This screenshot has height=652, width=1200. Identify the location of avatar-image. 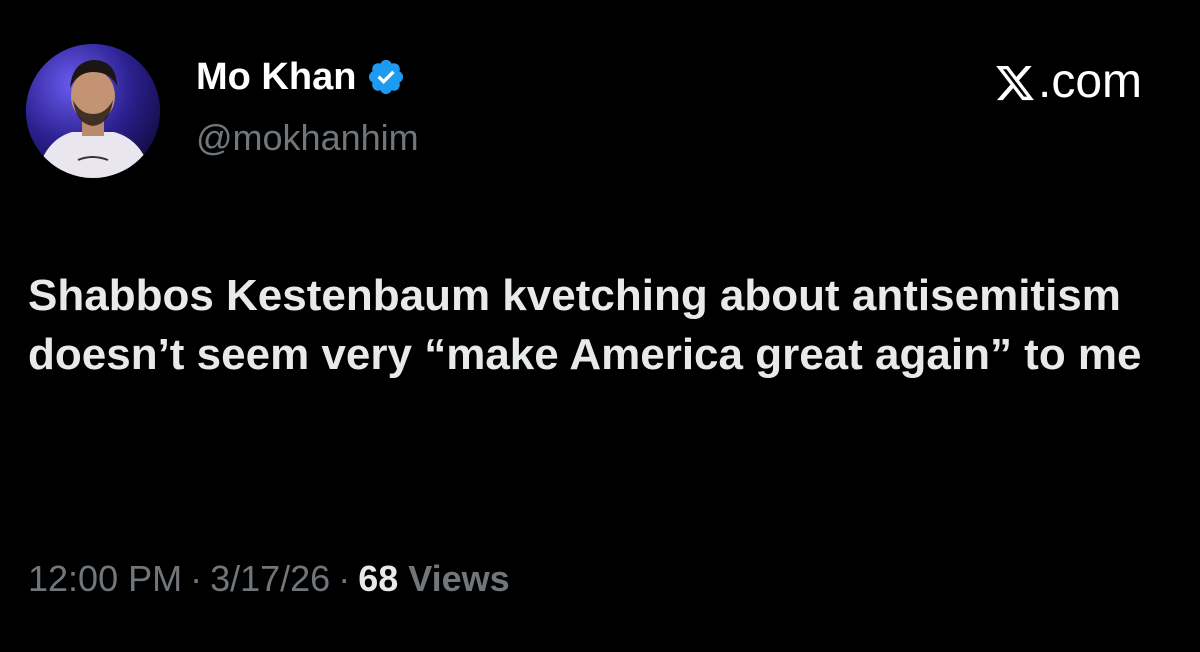
(93, 111).